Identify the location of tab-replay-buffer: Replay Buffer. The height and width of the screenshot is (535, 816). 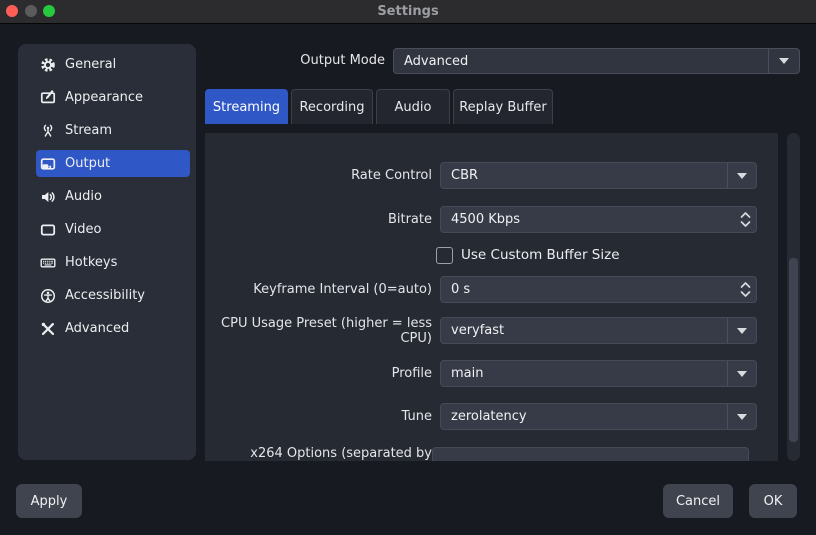
(503, 106).